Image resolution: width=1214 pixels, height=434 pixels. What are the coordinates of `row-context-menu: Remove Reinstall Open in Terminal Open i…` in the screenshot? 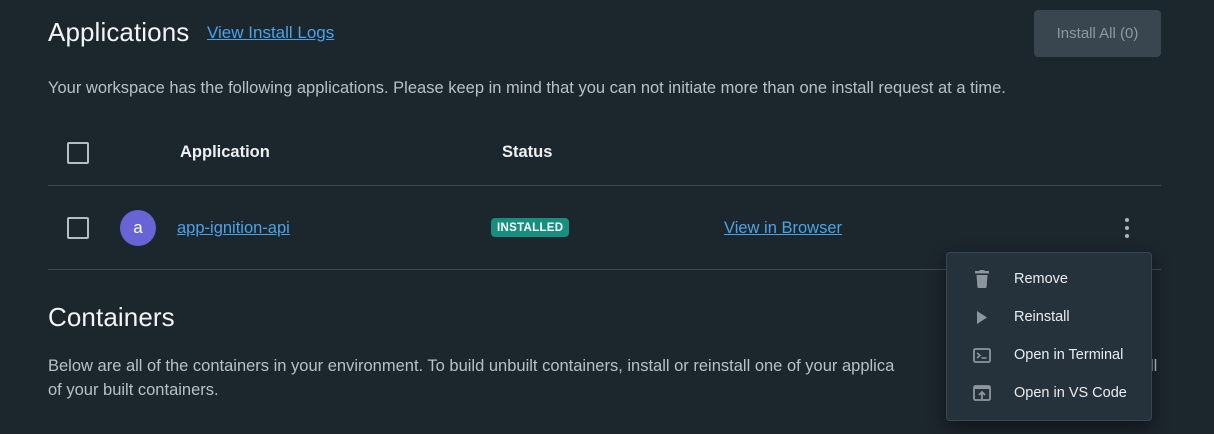 It's located at (1049, 336).